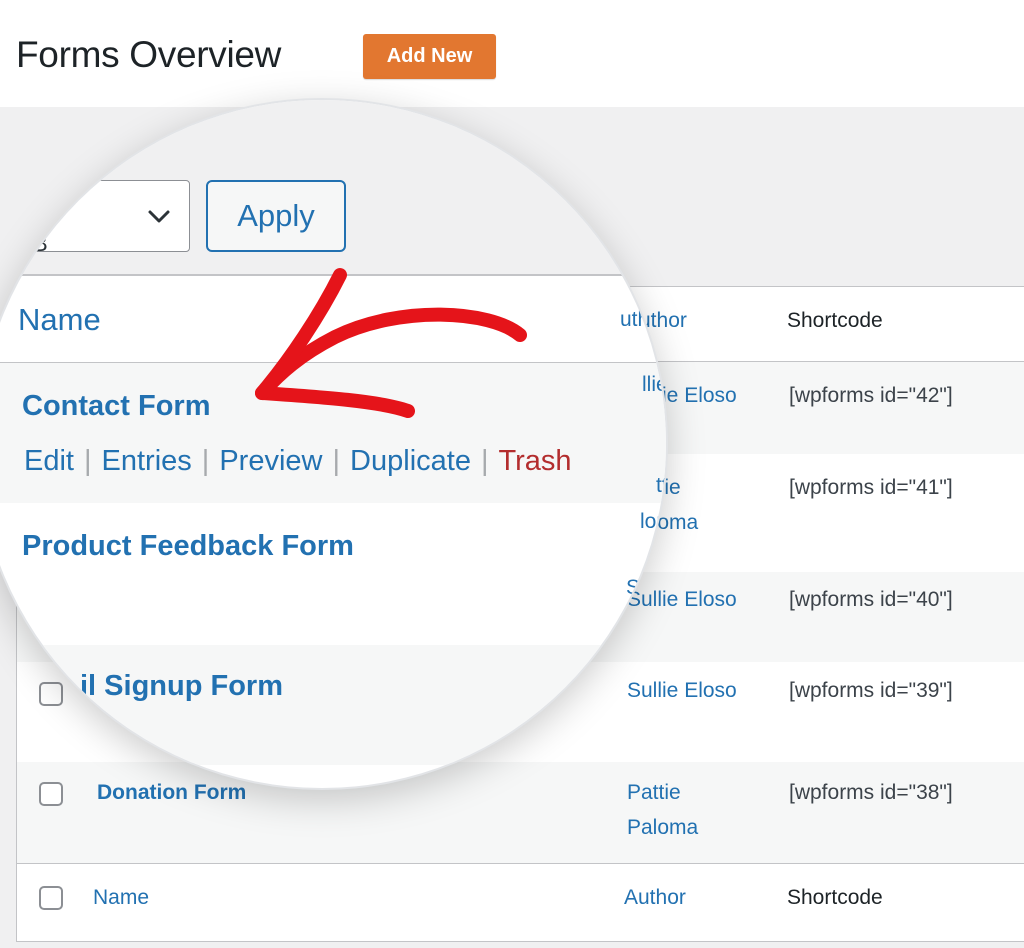  I want to click on row-author-line2: Paloma, so click(662, 828).